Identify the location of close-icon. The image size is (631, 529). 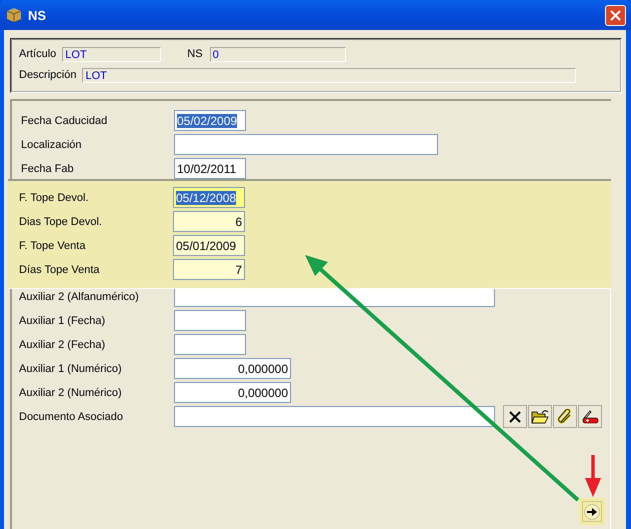
(615, 15).